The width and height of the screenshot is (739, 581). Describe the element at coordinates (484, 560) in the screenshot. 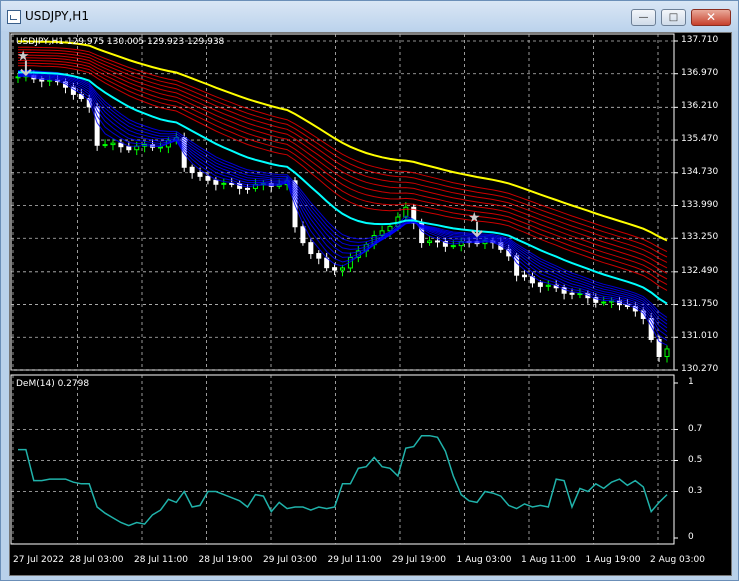

I see `time-tick-label: 1 Aug 03:00` at that location.